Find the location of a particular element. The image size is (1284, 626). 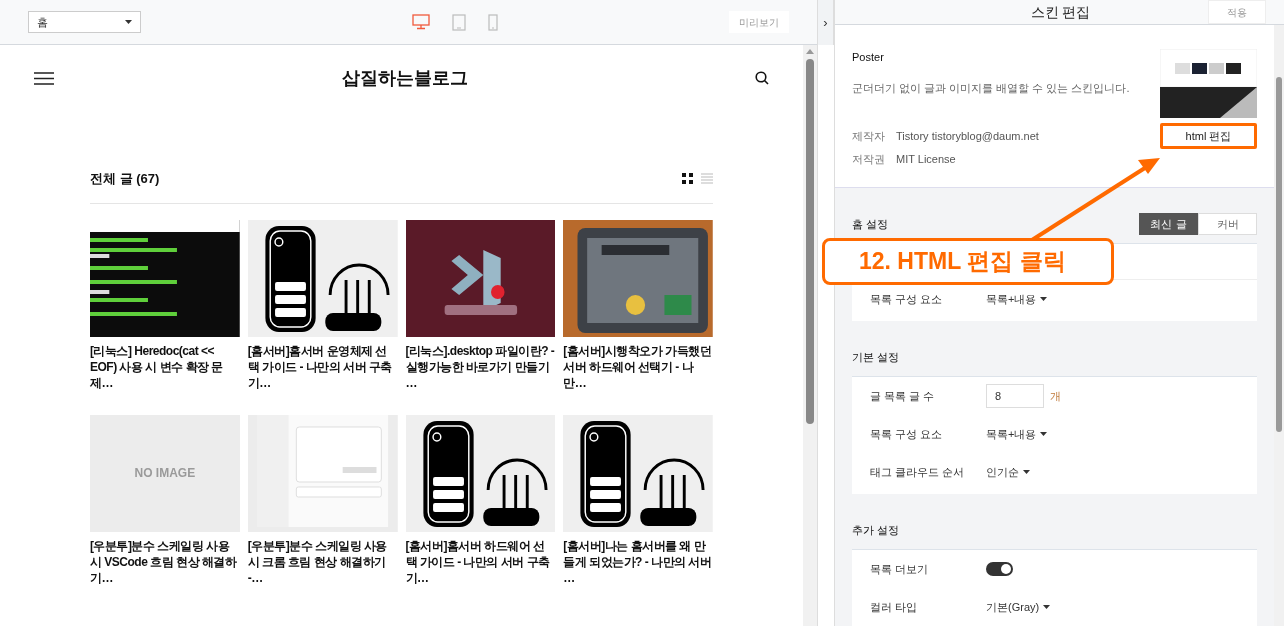

grid-view-icon is located at coordinates (687, 179).